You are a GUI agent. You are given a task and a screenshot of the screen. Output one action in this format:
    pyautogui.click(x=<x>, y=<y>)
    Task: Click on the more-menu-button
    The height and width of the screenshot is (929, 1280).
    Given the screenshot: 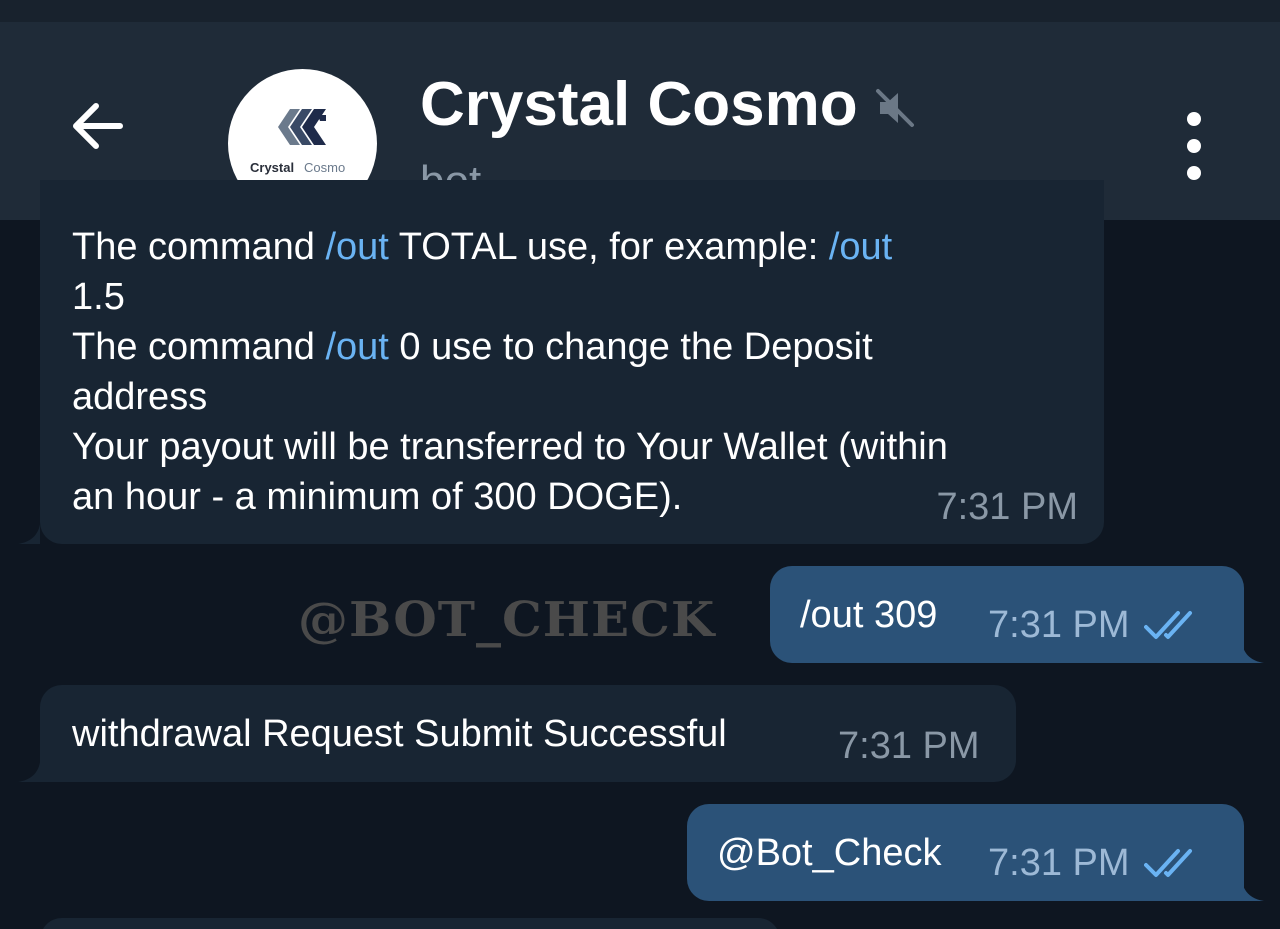 What is the action you would take?
    pyautogui.click(x=1194, y=146)
    